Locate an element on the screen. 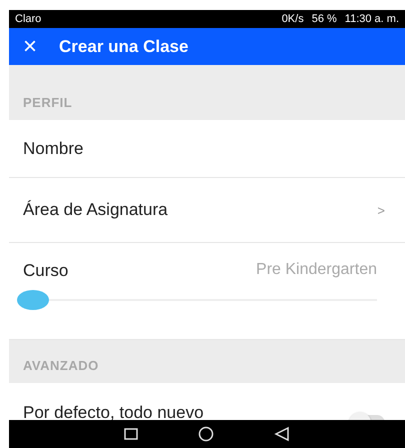  chevron: > is located at coordinates (381, 210).